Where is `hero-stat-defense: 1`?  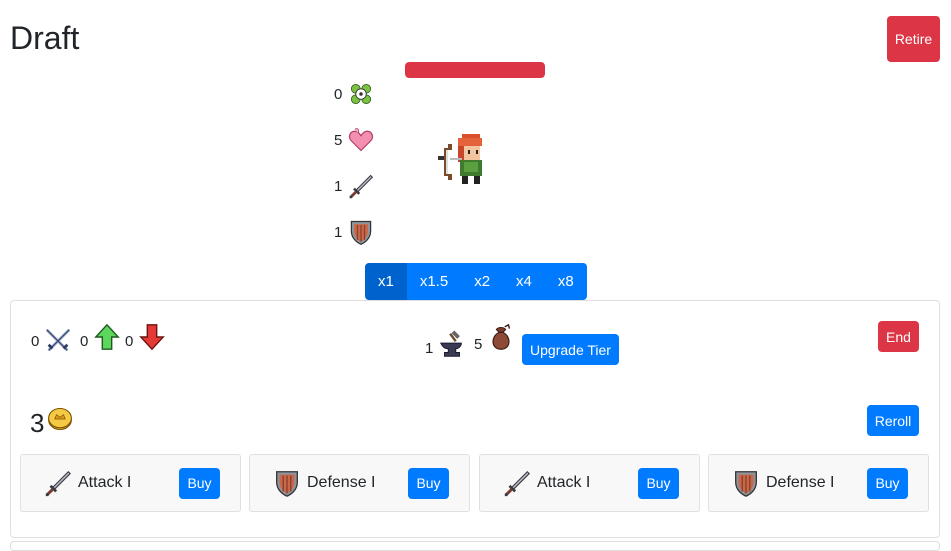 hero-stat-defense: 1 is located at coordinates (354, 232).